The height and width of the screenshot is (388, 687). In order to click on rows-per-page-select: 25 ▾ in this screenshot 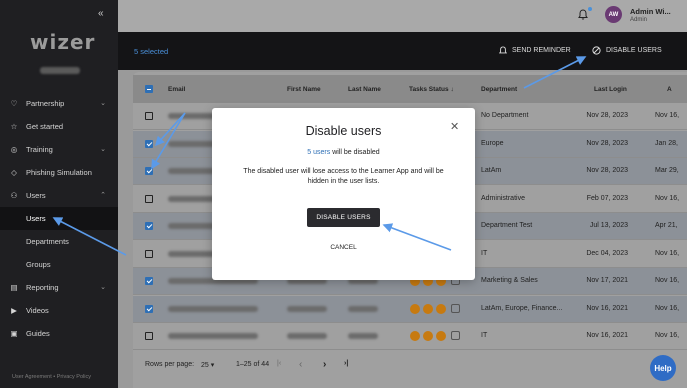, I will do `click(207, 365)`.